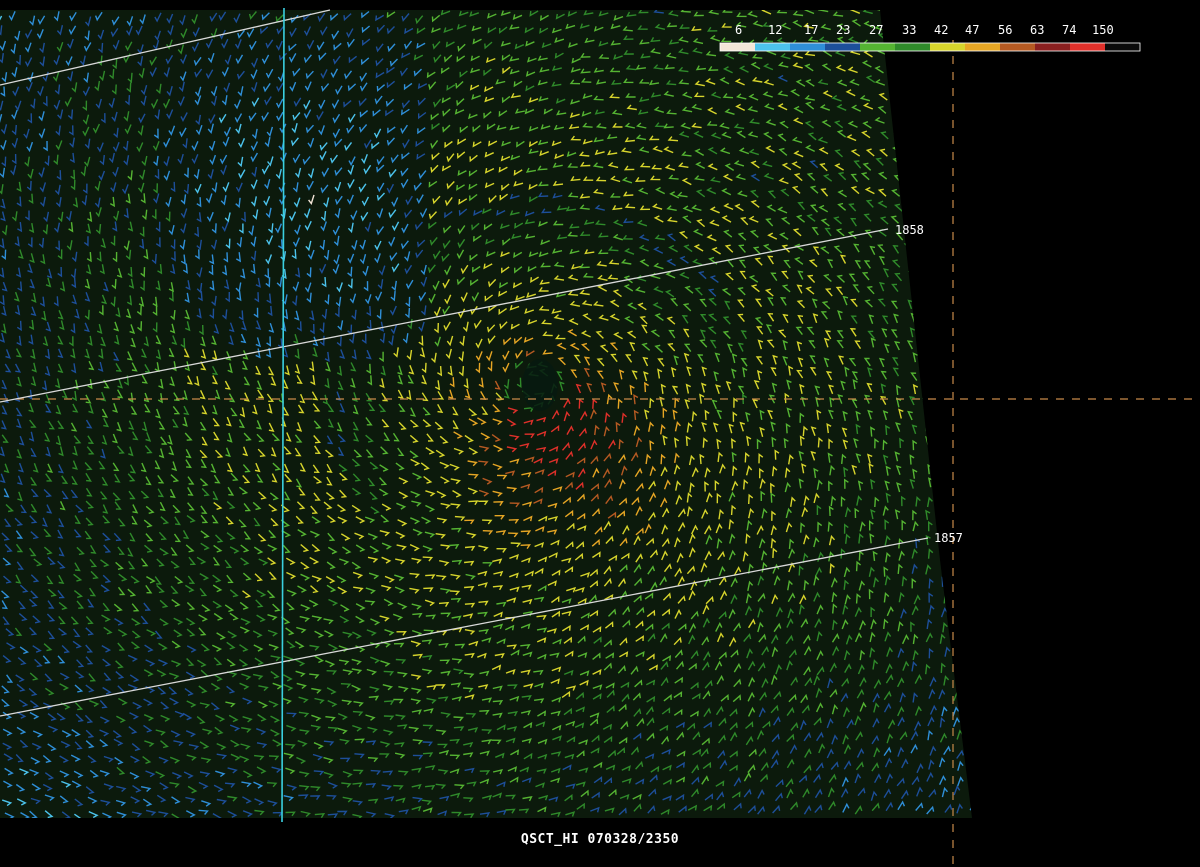 The width and height of the screenshot is (1200, 867). I want to click on legend-label-42: 42, so click(941, 30).